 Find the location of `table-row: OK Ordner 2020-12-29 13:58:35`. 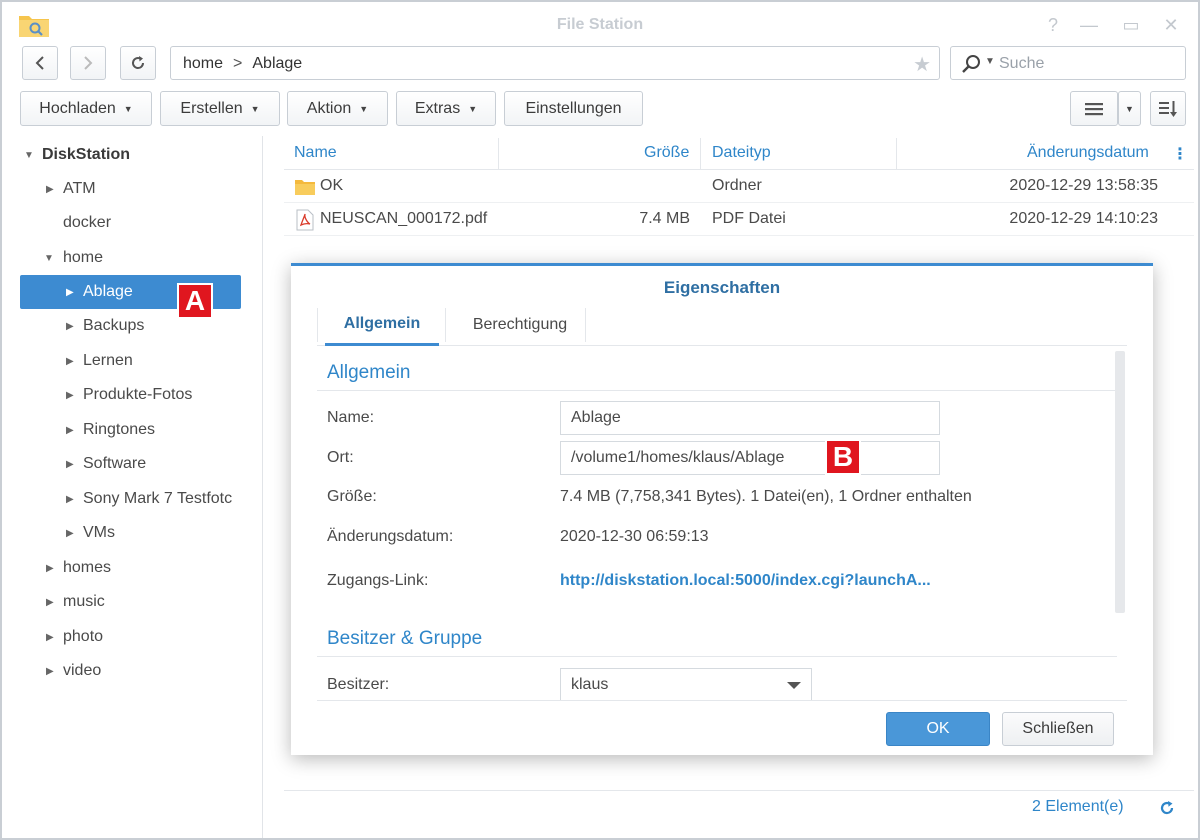

table-row: OK Ordner 2020-12-29 13:58:35 is located at coordinates (739, 186).